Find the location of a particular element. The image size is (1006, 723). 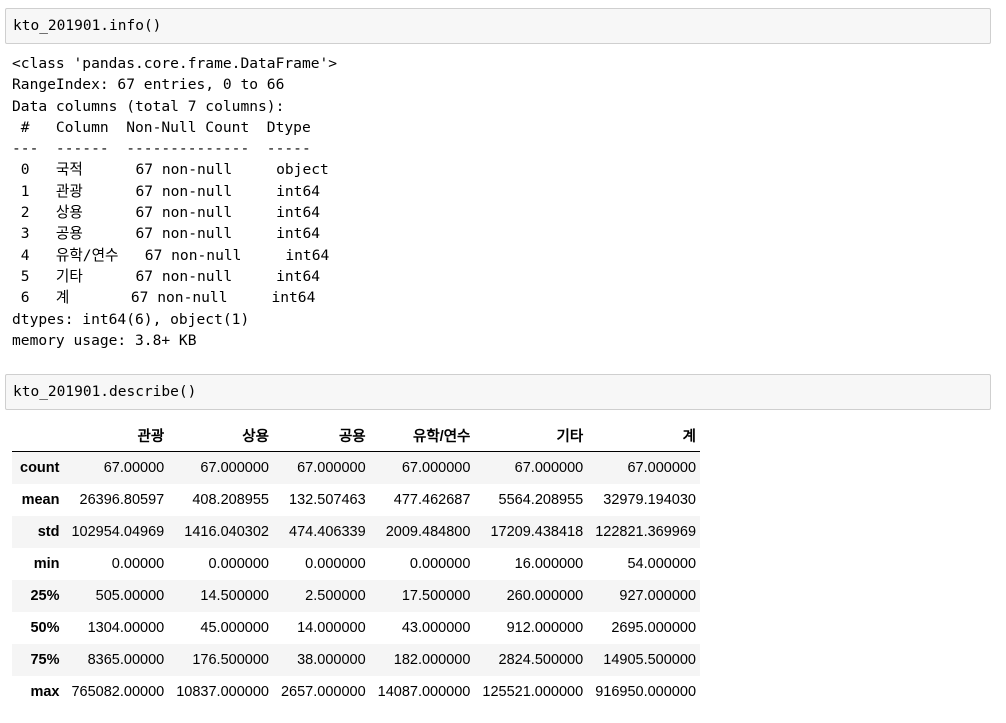

output-line: 2 상용 67 non-null int64 is located at coordinates (170, 213).